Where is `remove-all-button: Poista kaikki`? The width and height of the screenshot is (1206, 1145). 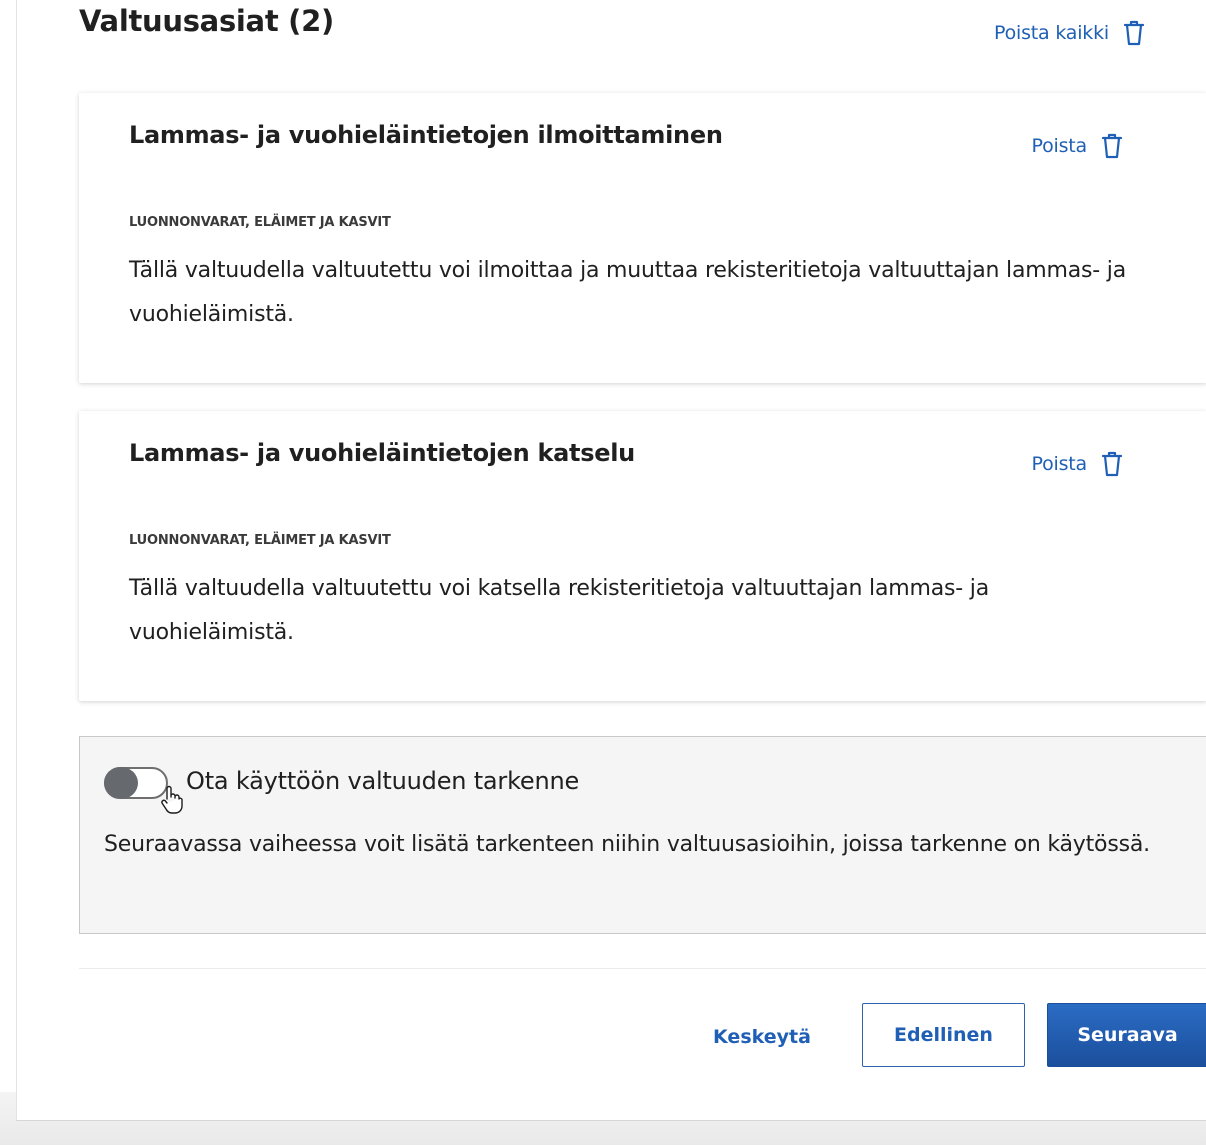 remove-all-button: Poista kaikki is located at coordinates (1069, 33).